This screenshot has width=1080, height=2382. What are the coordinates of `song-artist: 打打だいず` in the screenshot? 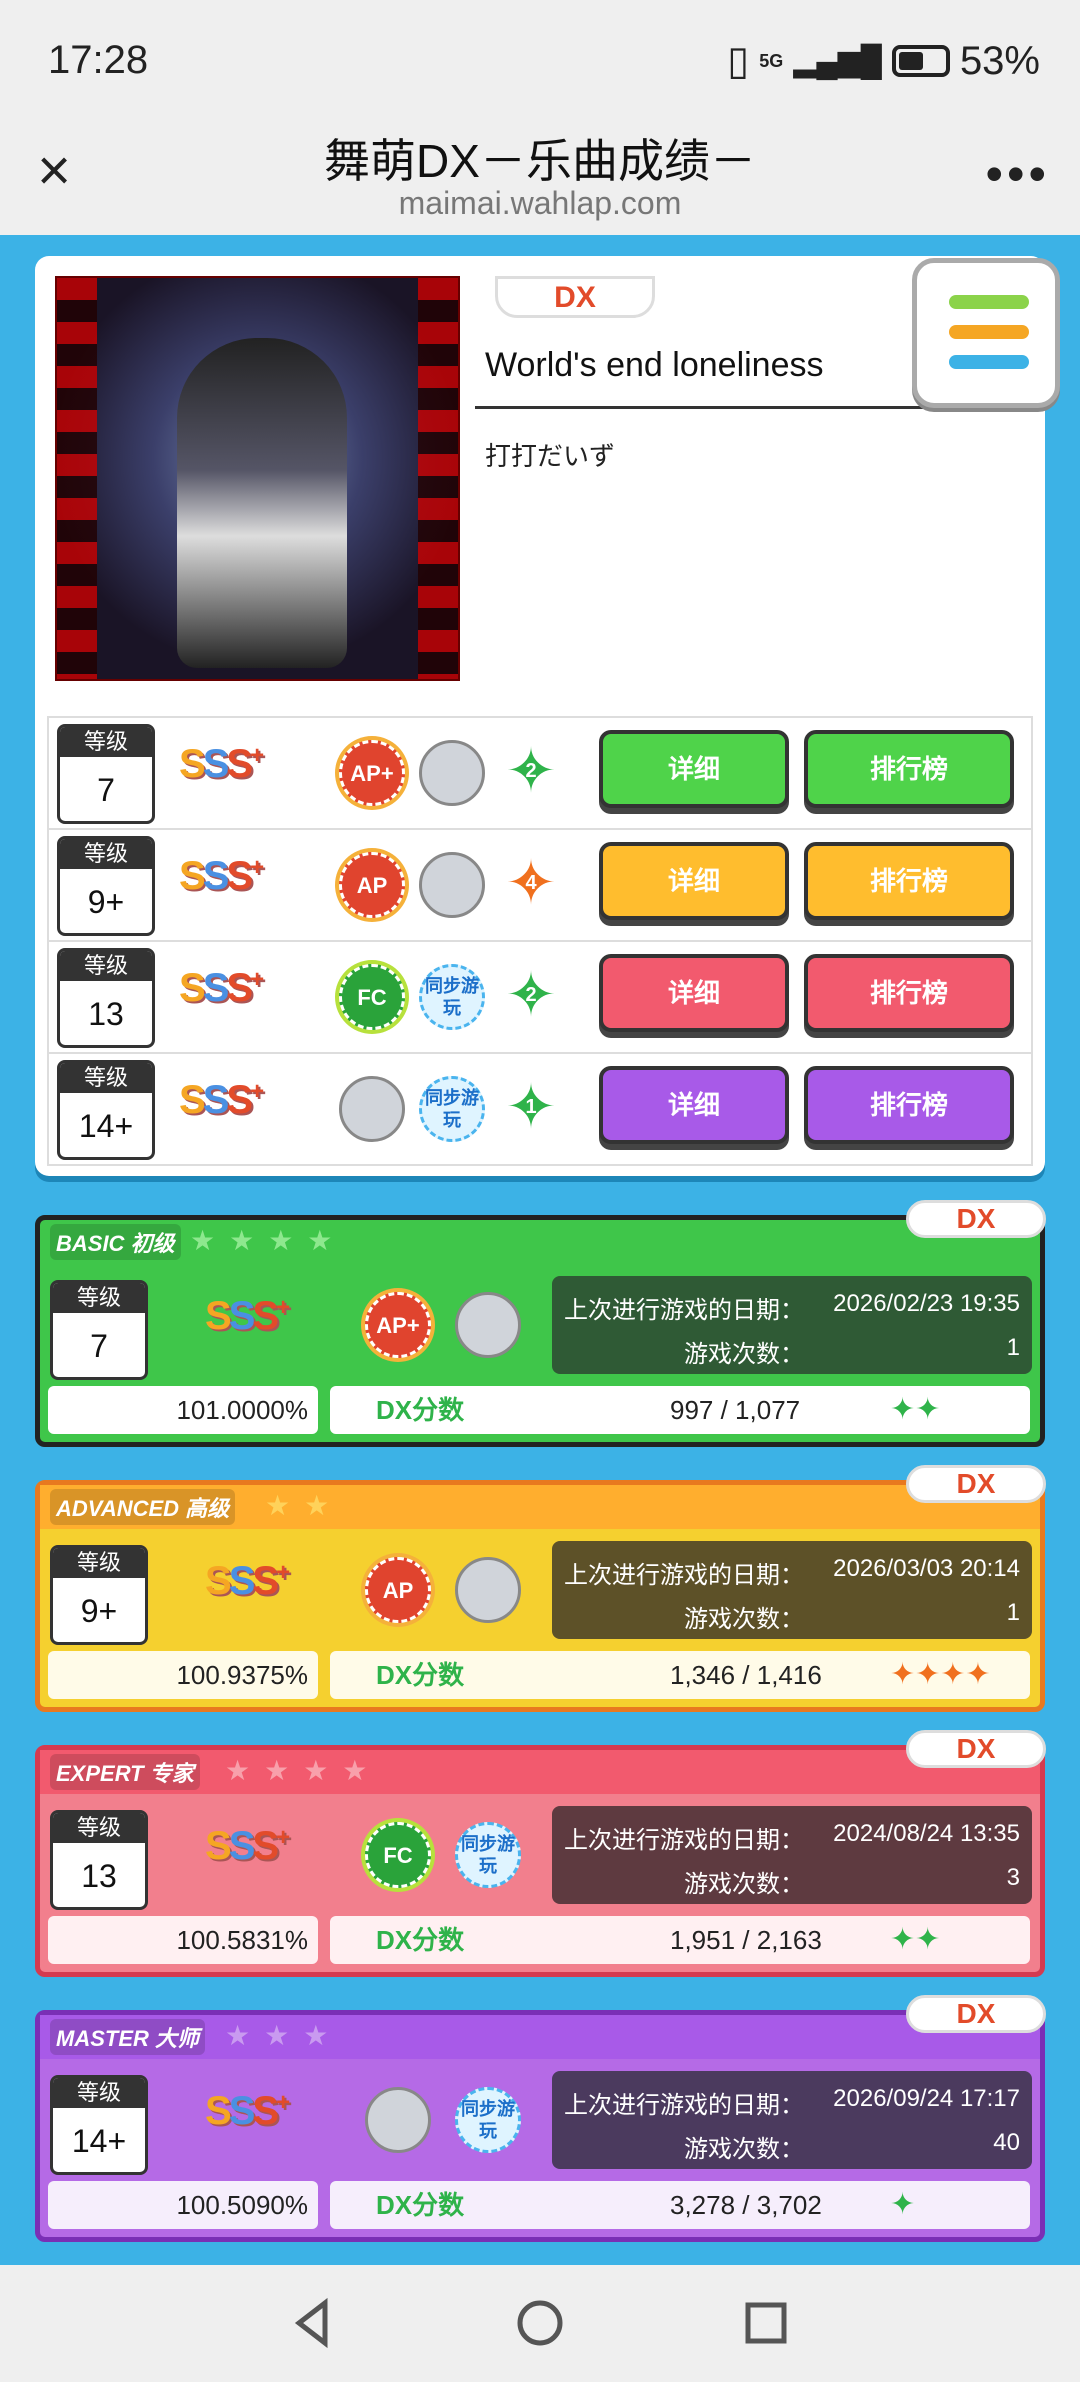 It's located at (550, 456).